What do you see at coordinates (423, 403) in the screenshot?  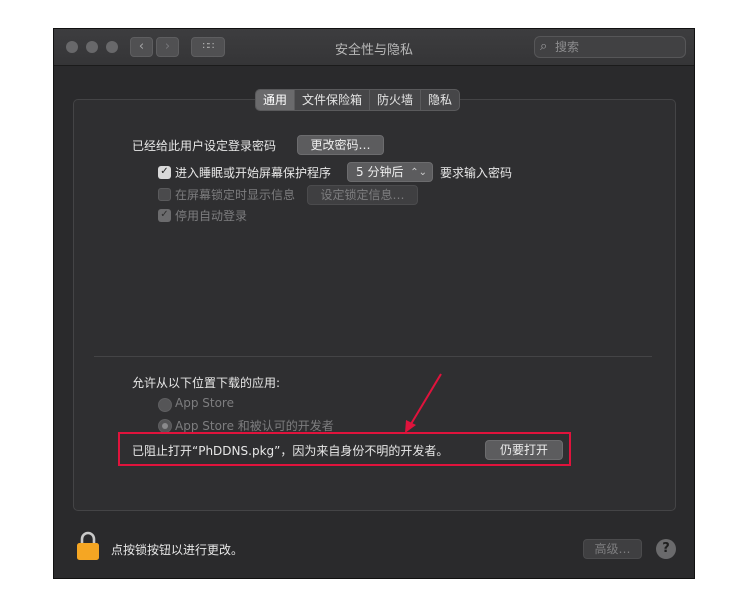 I see `annotation-arrow` at bounding box center [423, 403].